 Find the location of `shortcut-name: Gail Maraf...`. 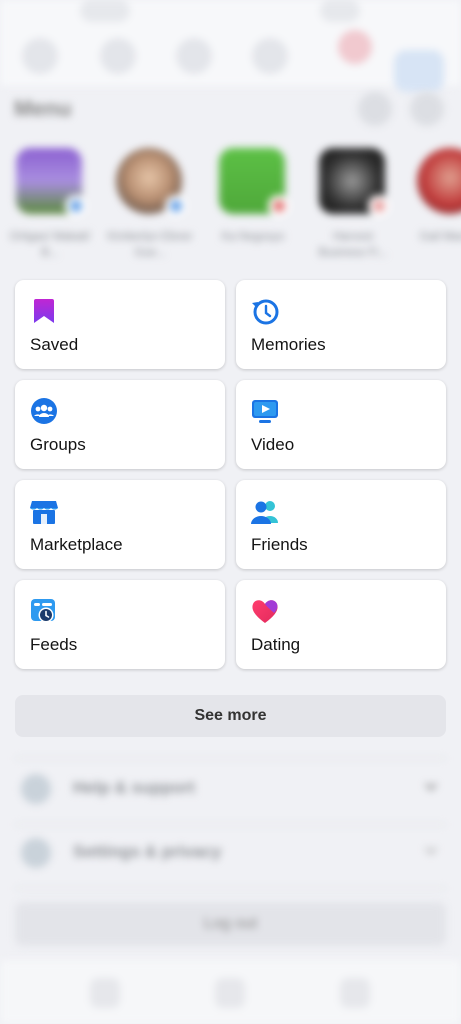

shortcut-name: Gail Maraf... is located at coordinates (440, 237).